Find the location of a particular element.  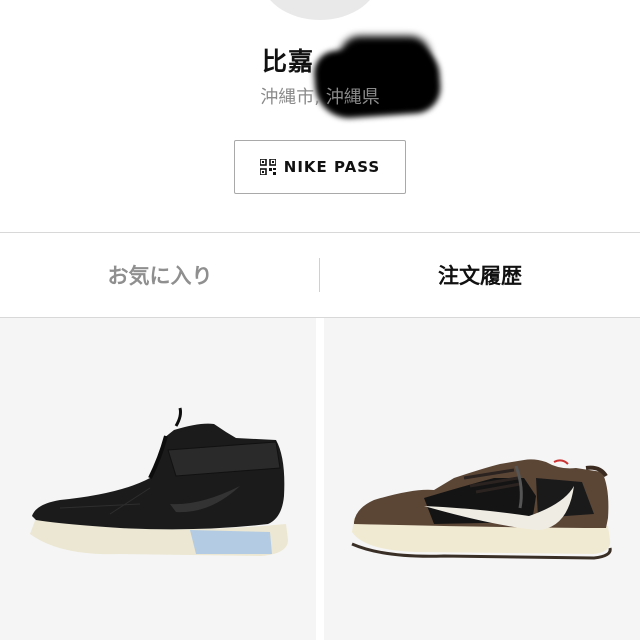

avatar is located at coordinates (320, 10).